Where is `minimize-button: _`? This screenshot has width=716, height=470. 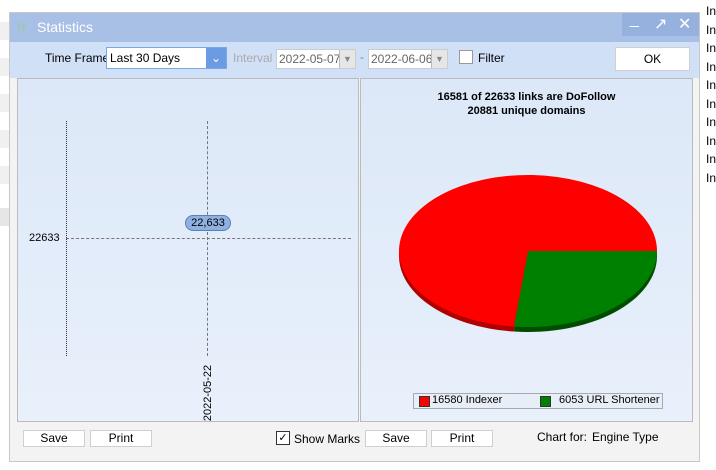 minimize-button: _ is located at coordinates (634, 20).